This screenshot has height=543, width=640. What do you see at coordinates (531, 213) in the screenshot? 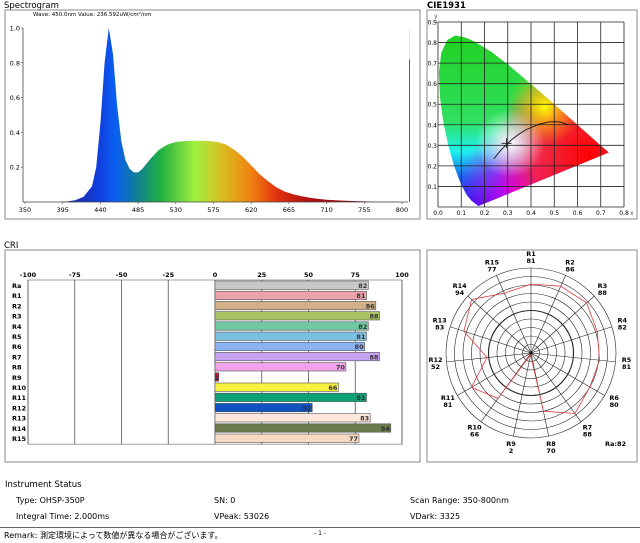
I see `x-tick-label: 0.4` at bounding box center [531, 213].